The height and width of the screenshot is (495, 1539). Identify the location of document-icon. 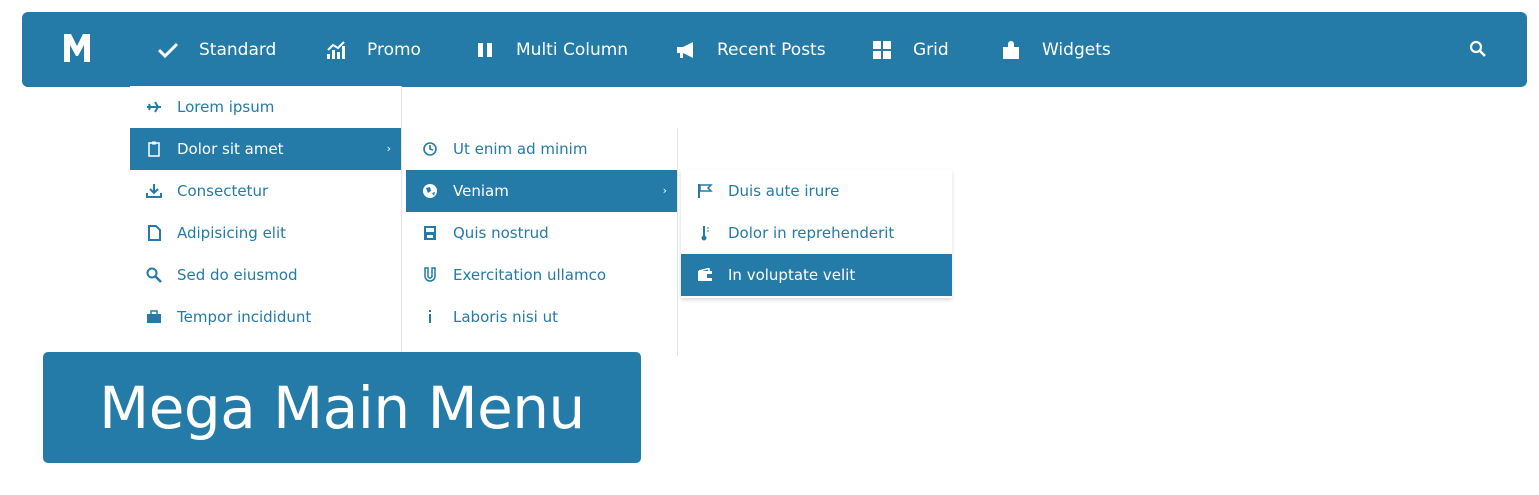
(154, 233).